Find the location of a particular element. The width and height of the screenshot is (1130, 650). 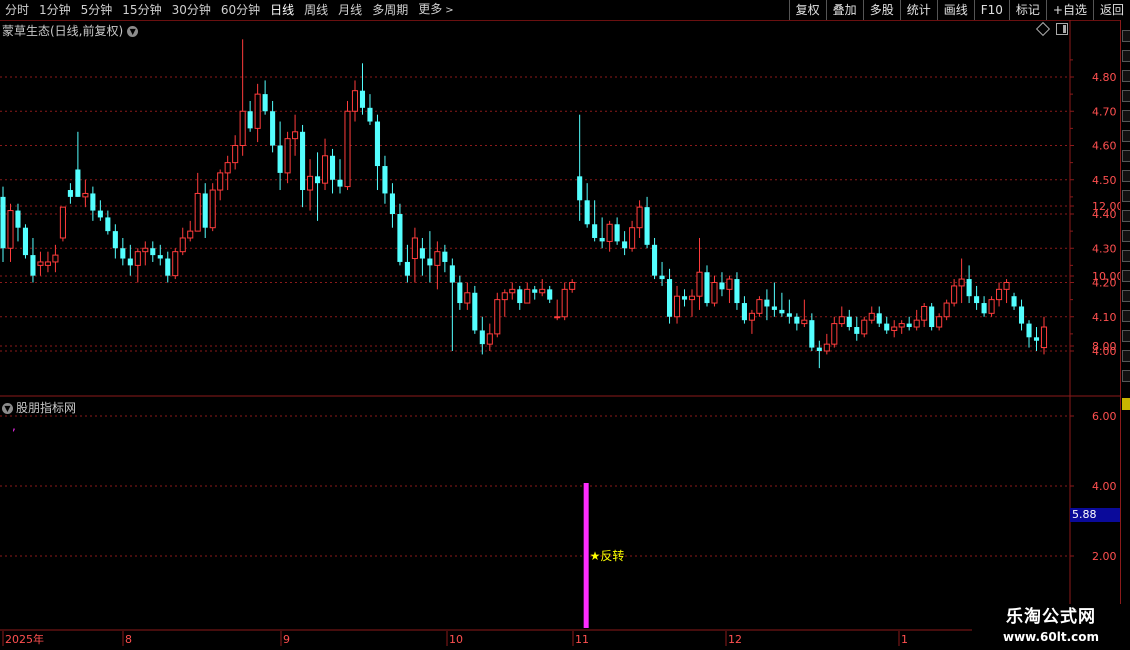

indicator-axis-label: 8.00 is located at coordinates (1104, 346).